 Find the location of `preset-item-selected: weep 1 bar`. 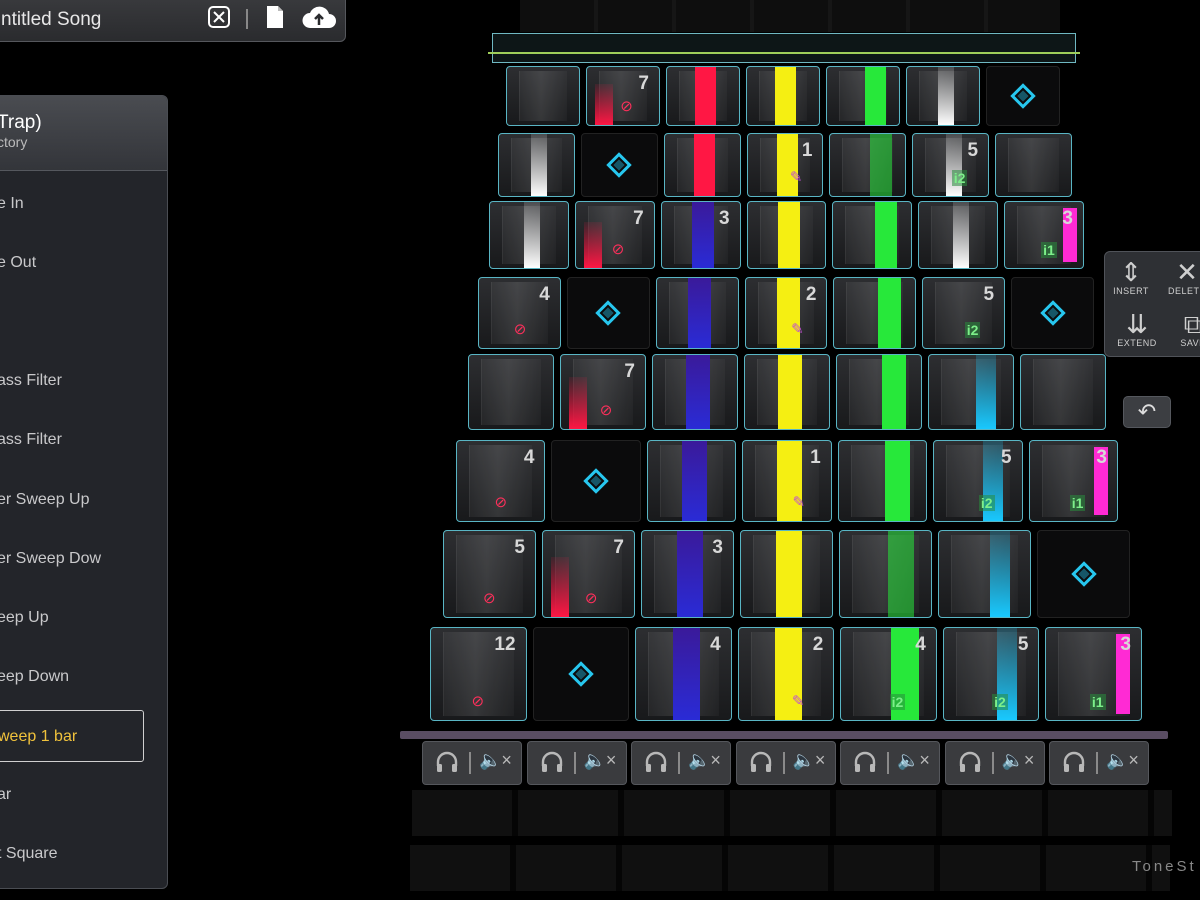

preset-item-selected: weep 1 bar is located at coordinates (72, 736).